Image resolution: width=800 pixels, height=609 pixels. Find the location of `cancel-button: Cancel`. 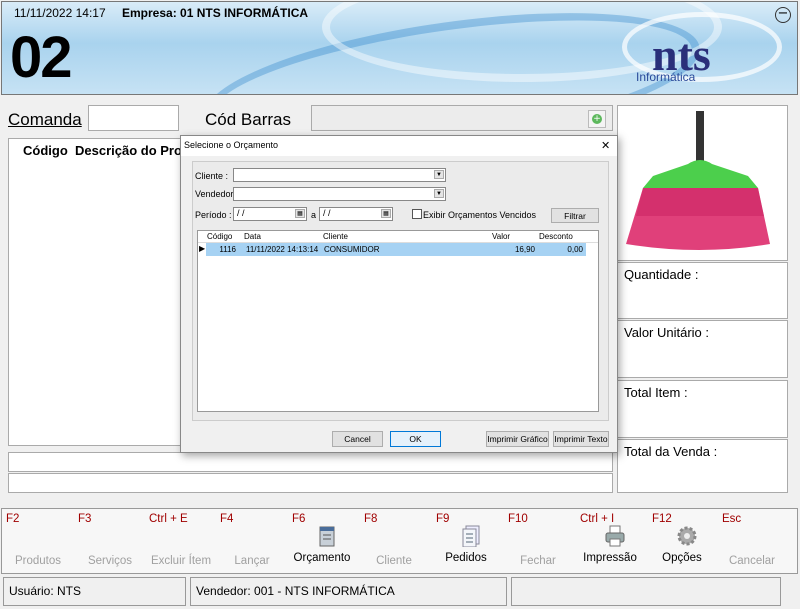

cancel-button: Cancel is located at coordinates (357, 439).